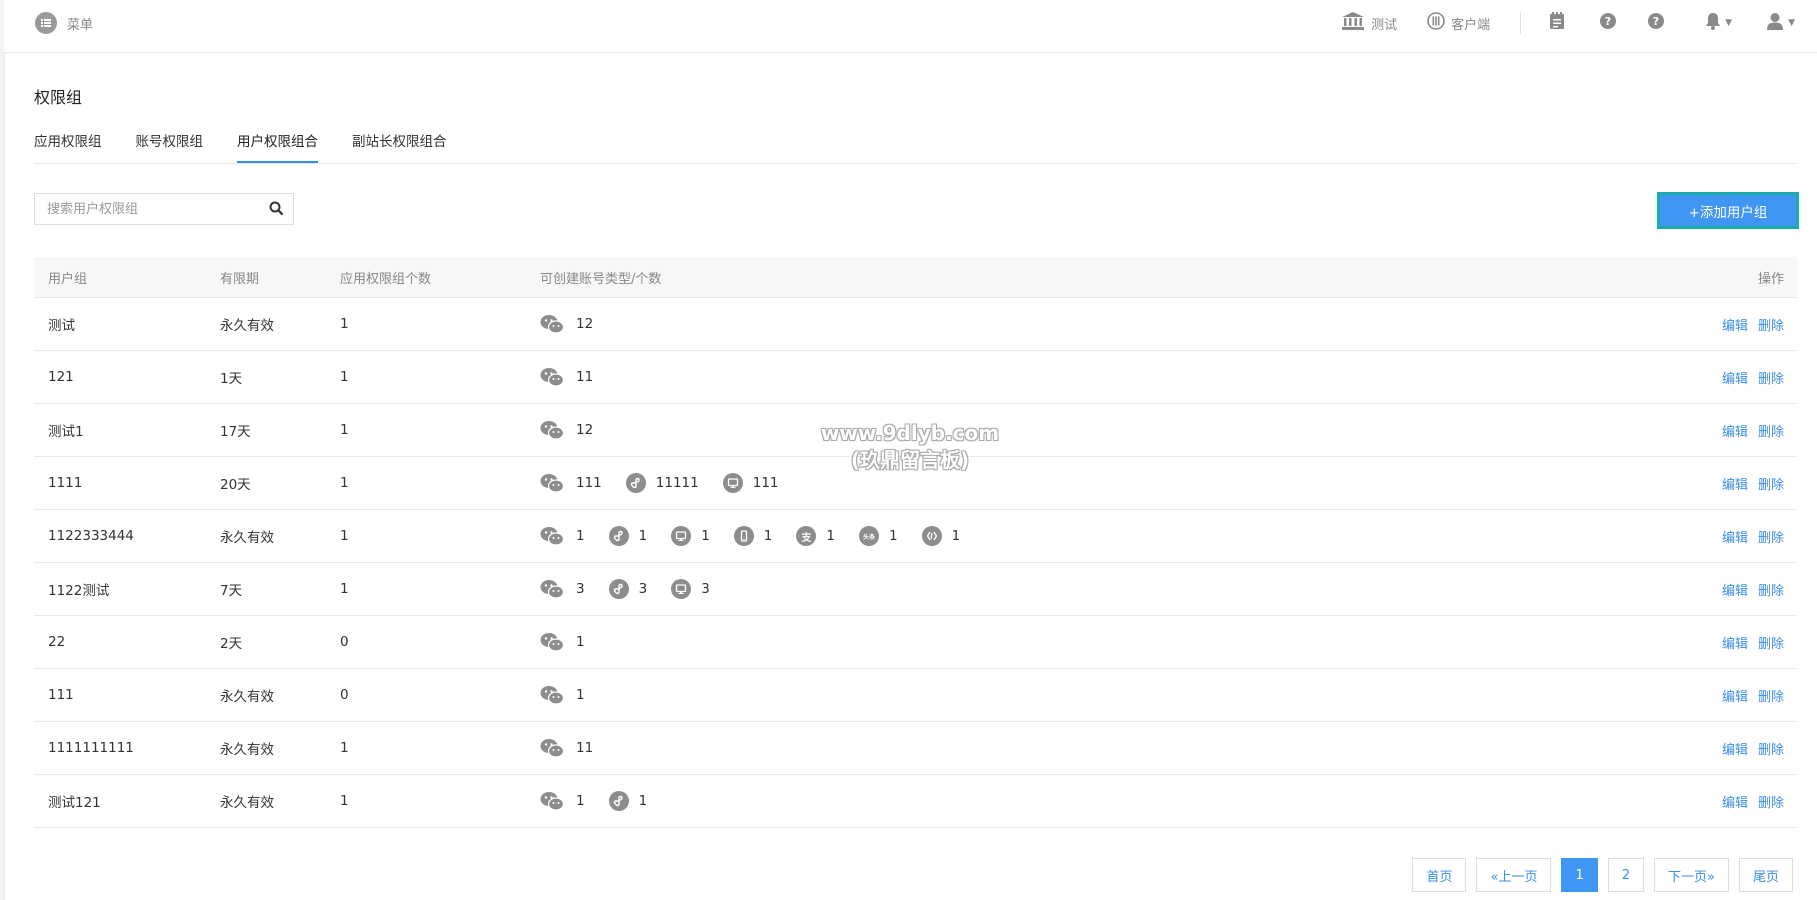  I want to click on last-page-button: 尾页, so click(1765, 875).